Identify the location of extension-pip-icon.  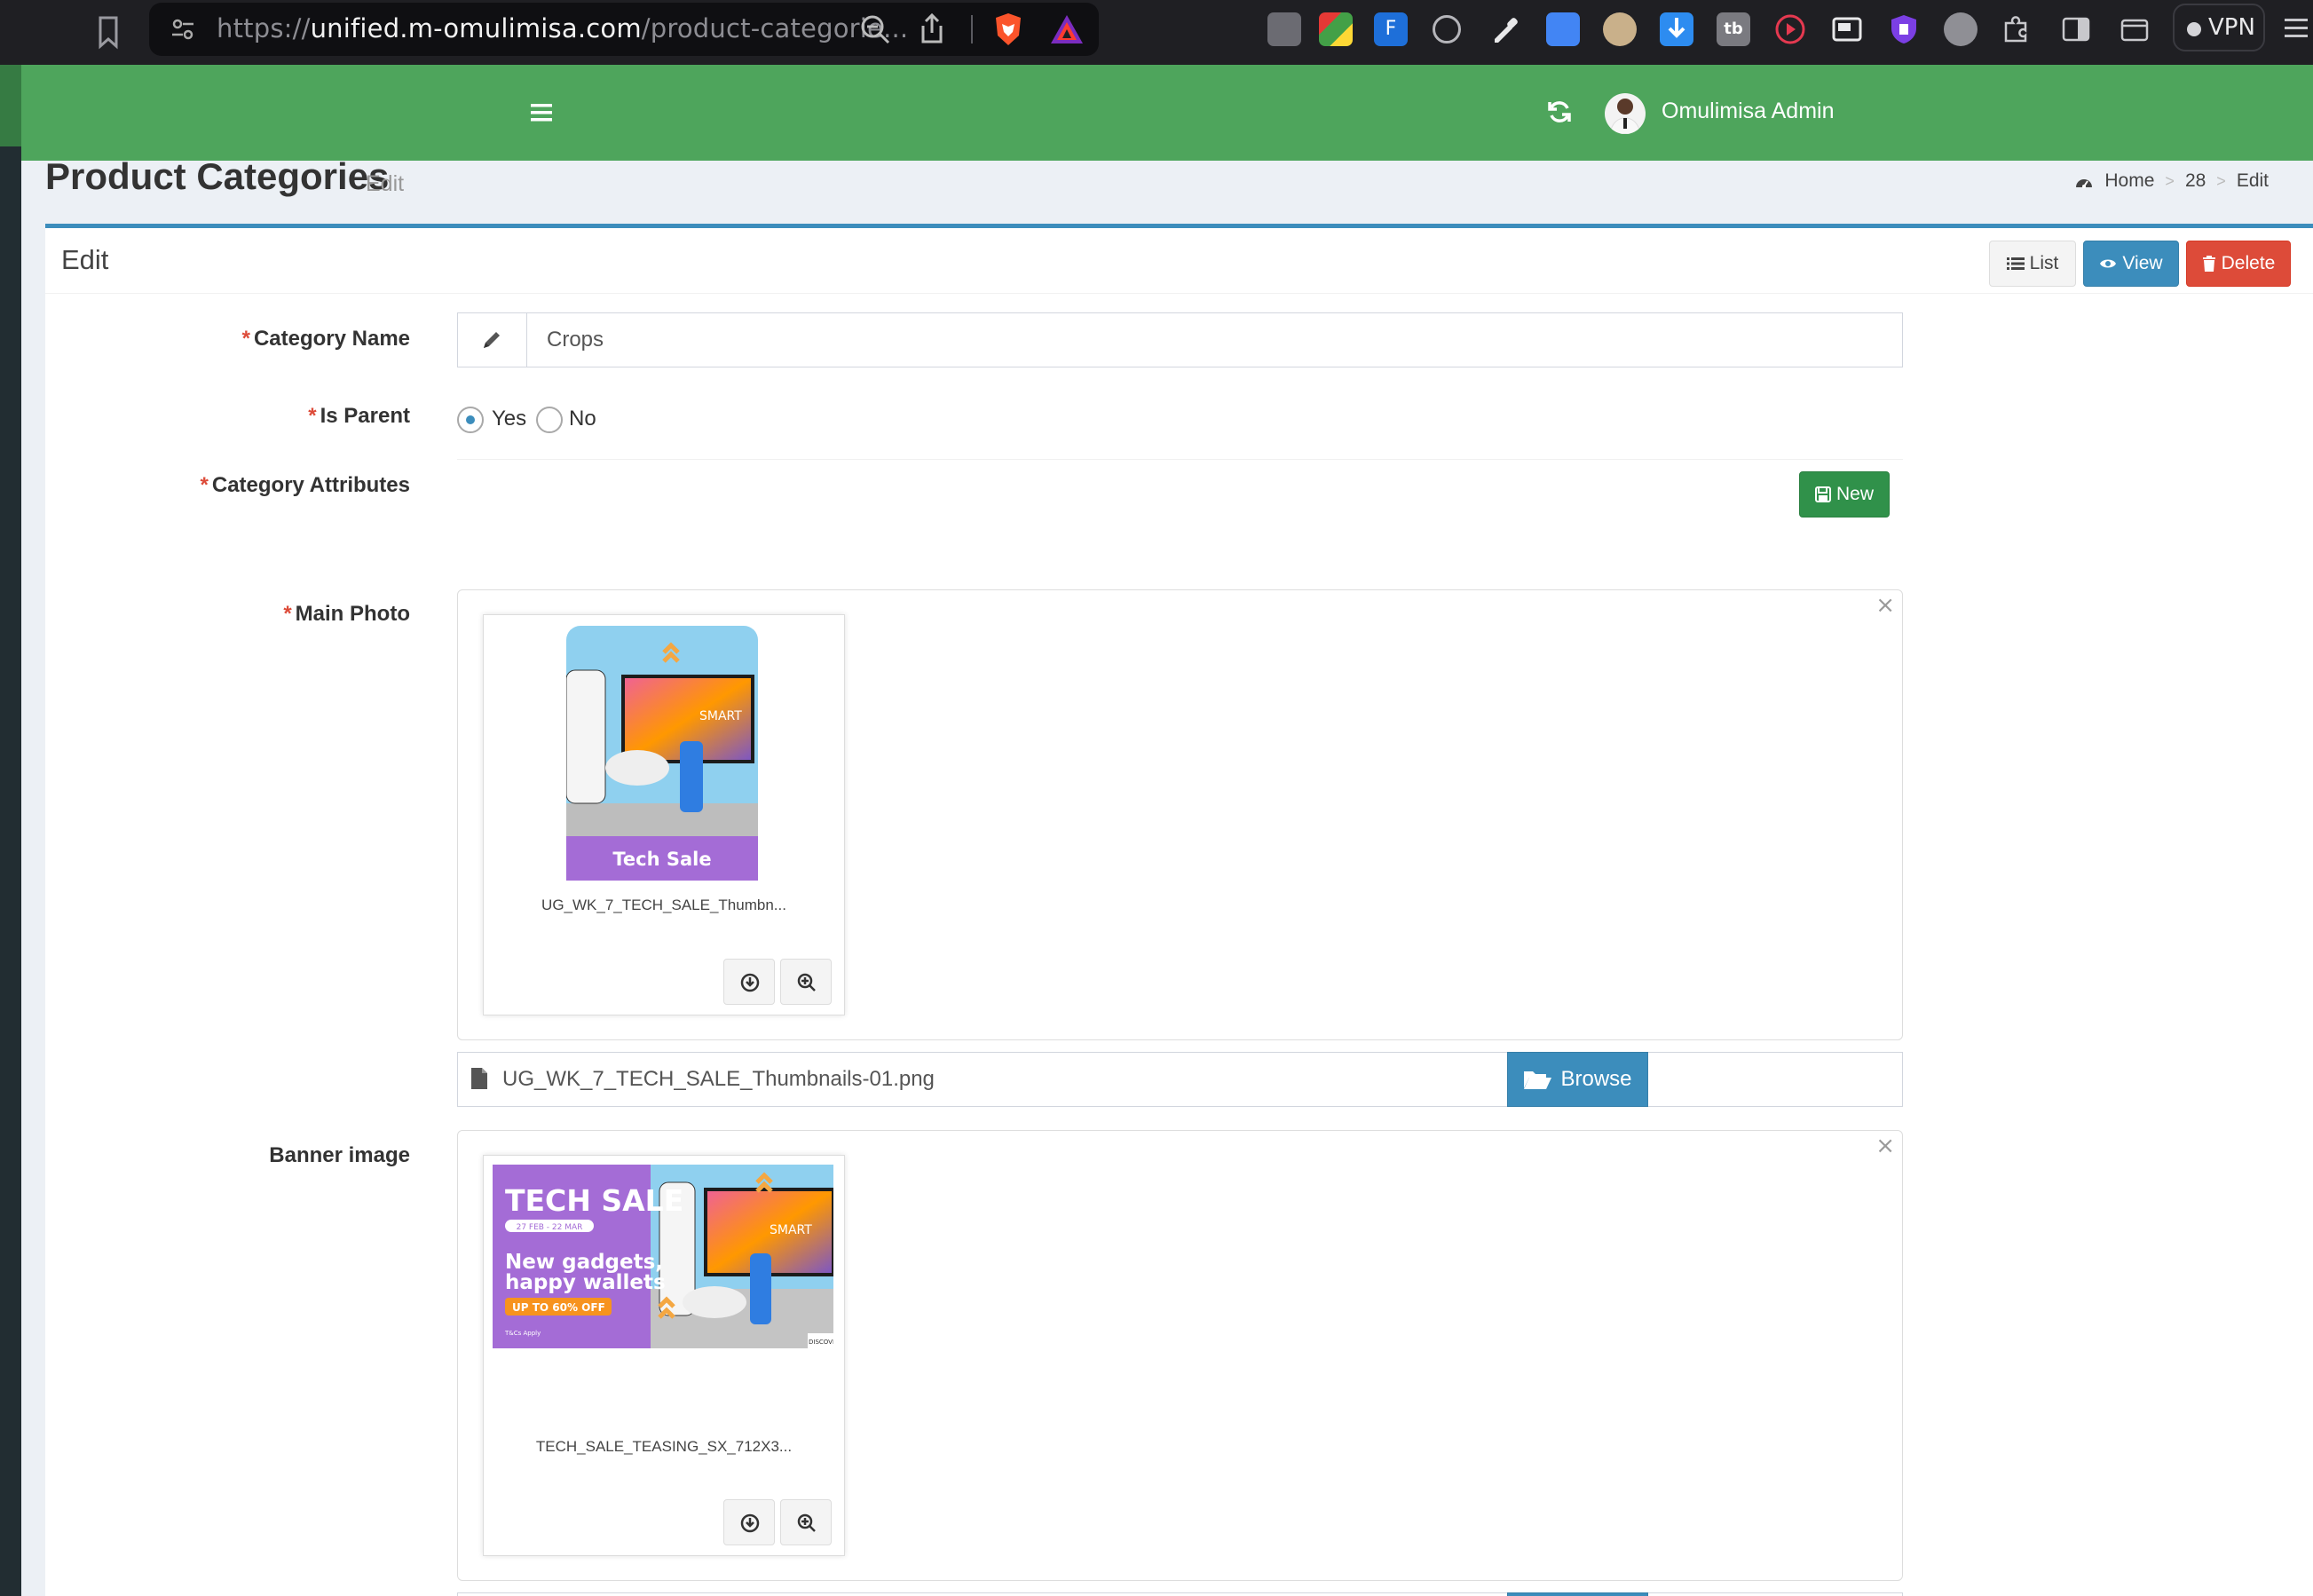
(1847, 29).